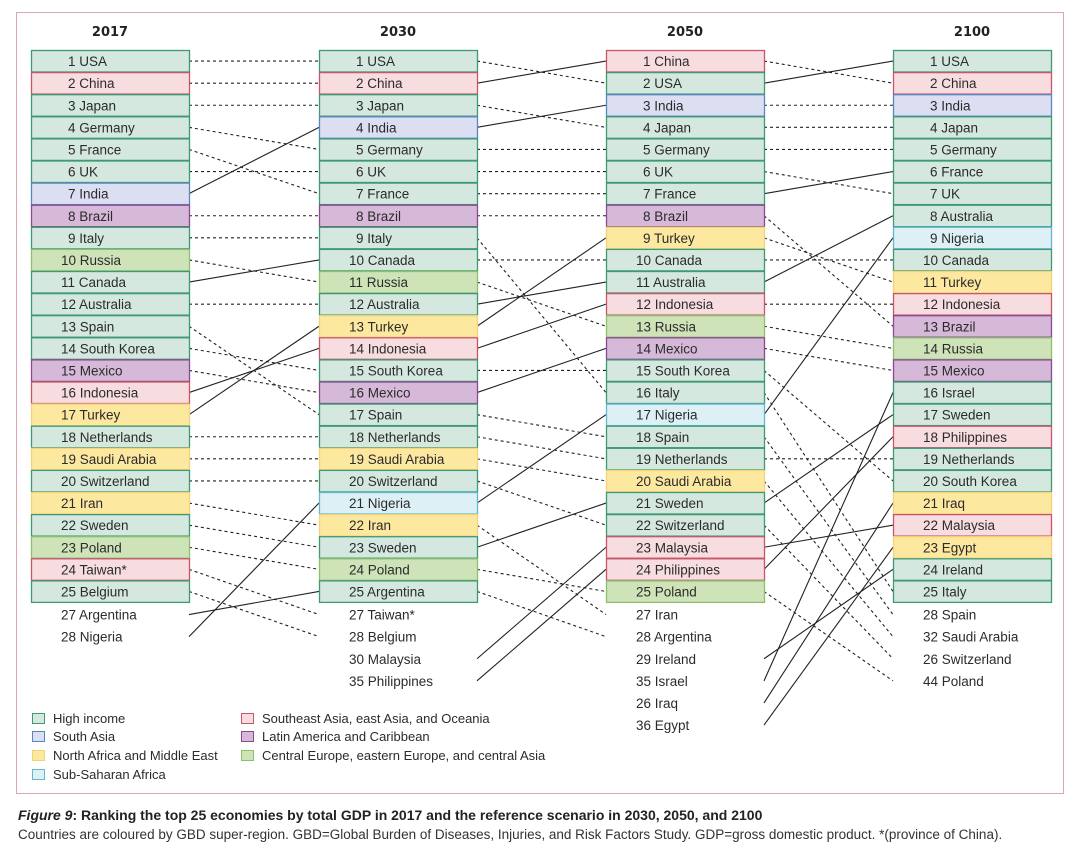 Image resolution: width=1080 pixels, height=861 pixels. Describe the element at coordinates (374, 238) in the screenshot. I see `rank-label: 9 Italy` at that location.